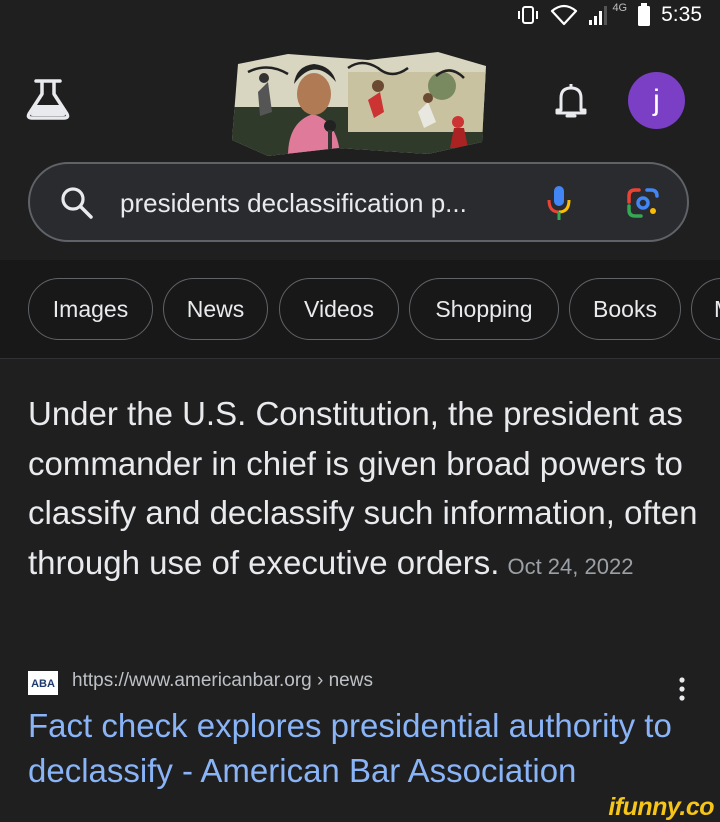  I want to click on google-doodle, so click(360, 104).